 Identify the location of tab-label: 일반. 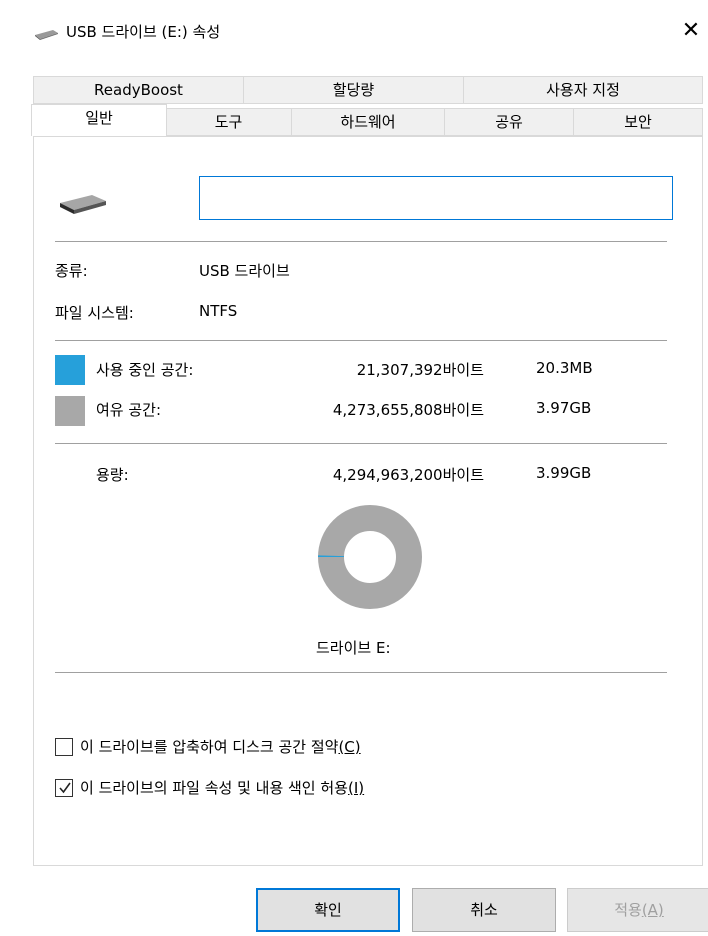
(99, 118).